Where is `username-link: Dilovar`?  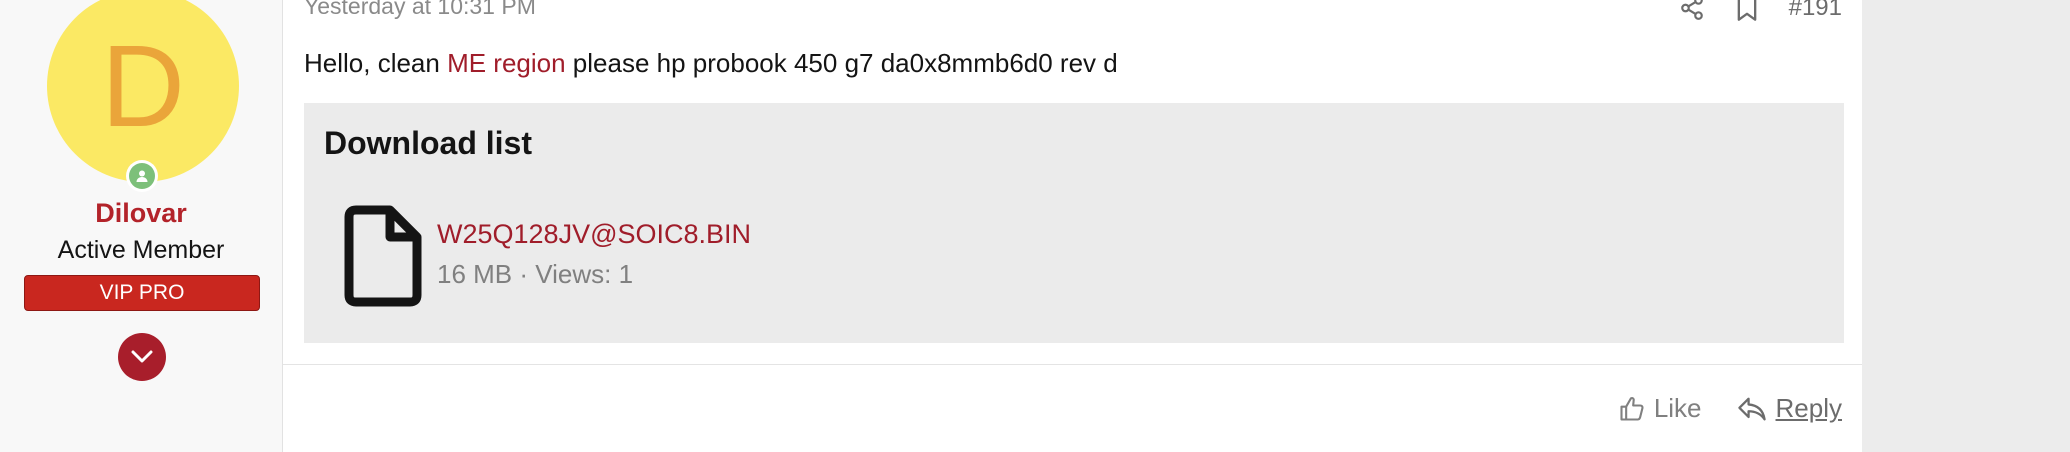
username-link: Dilovar is located at coordinates (141, 213).